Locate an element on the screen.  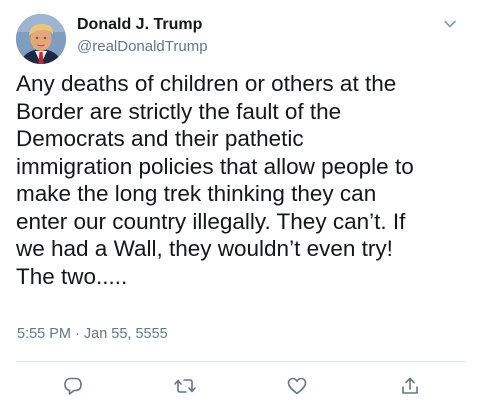
chevron-down-icon is located at coordinates (450, 24).